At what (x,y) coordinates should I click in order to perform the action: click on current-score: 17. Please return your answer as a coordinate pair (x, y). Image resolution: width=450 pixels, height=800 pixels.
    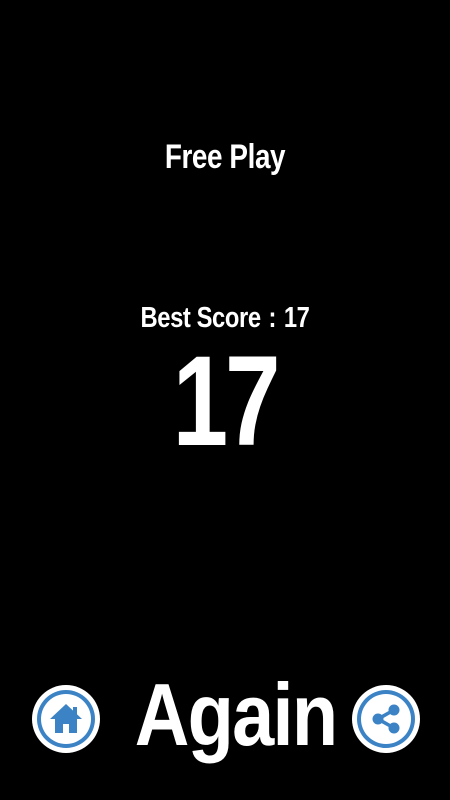
    Looking at the image, I should click on (226, 401).